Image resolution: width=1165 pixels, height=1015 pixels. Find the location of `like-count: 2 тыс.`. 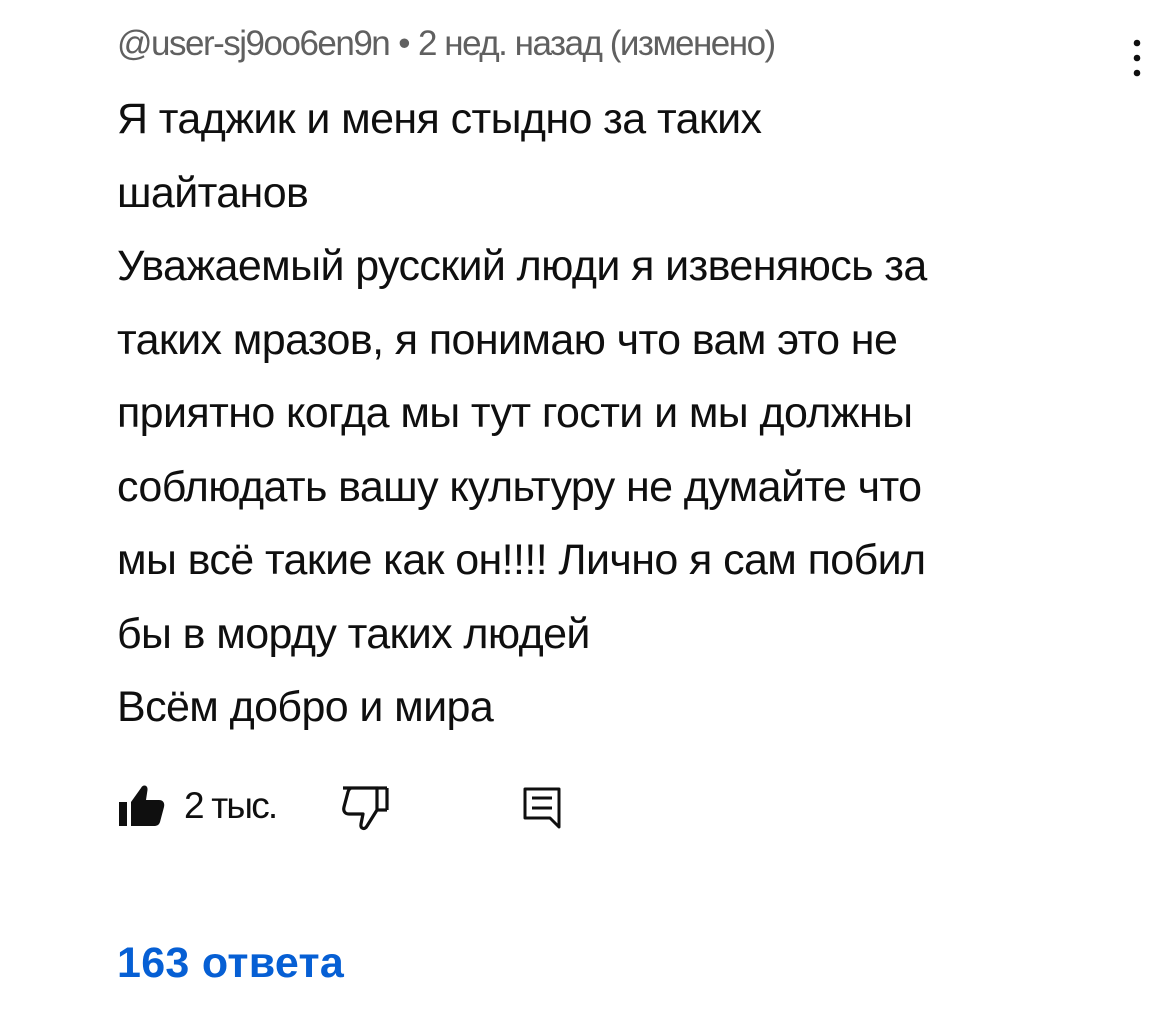

like-count: 2 тыс. is located at coordinates (231, 805).